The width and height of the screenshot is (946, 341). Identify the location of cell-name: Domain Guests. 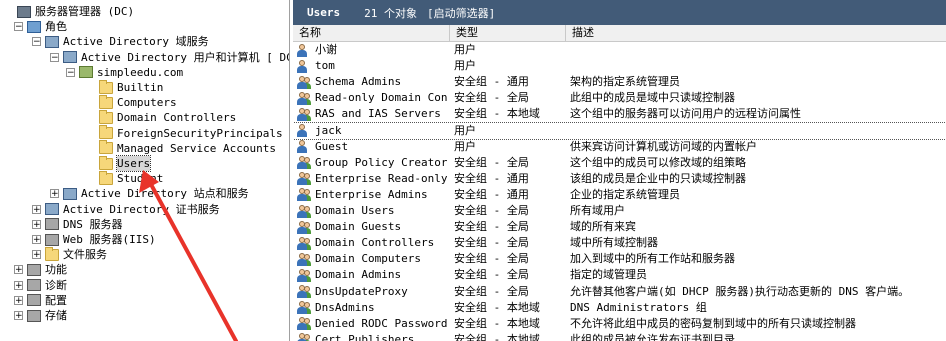
(372, 227).